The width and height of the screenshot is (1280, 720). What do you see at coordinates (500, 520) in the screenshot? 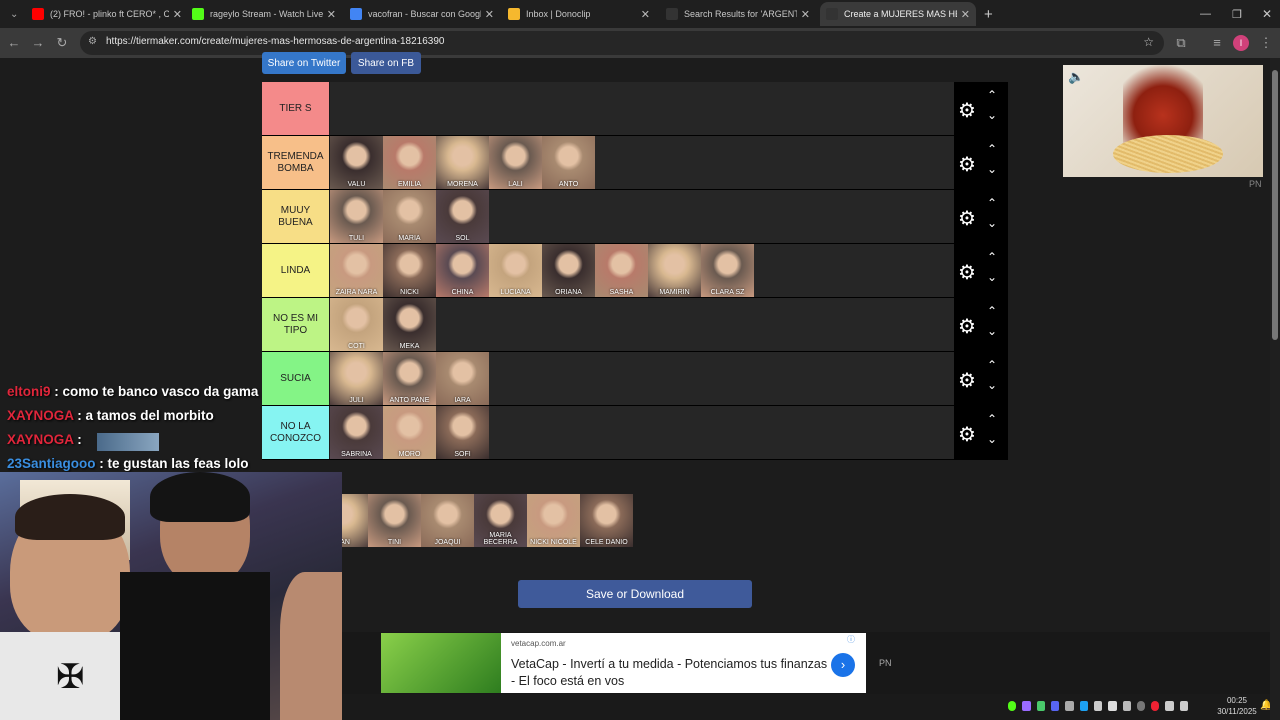
I see `tier-item-image: MARIA BECERRA` at bounding box center [500, 520].